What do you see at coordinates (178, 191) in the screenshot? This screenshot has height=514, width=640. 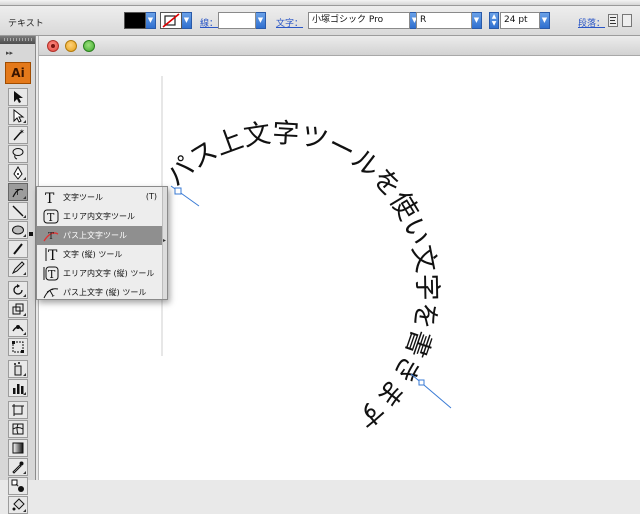 I see `path-anchor-start` at bounding box center [178, 191].